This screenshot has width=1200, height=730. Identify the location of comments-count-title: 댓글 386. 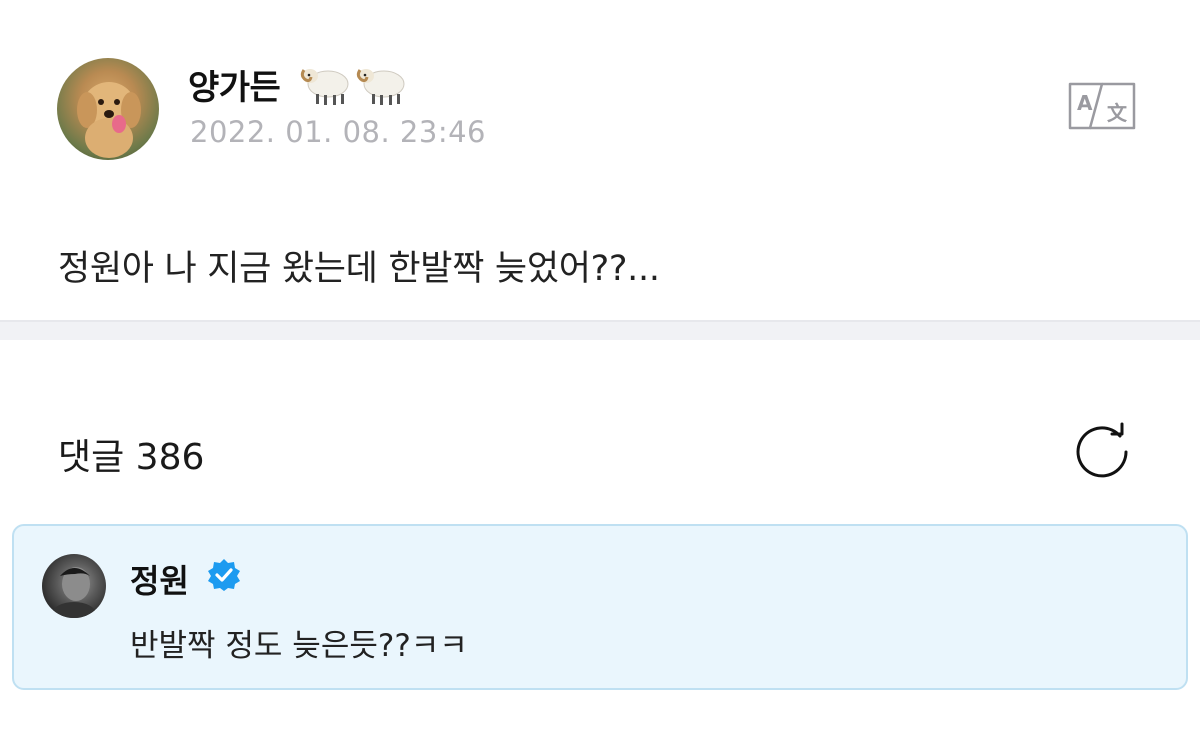
(131, 457).